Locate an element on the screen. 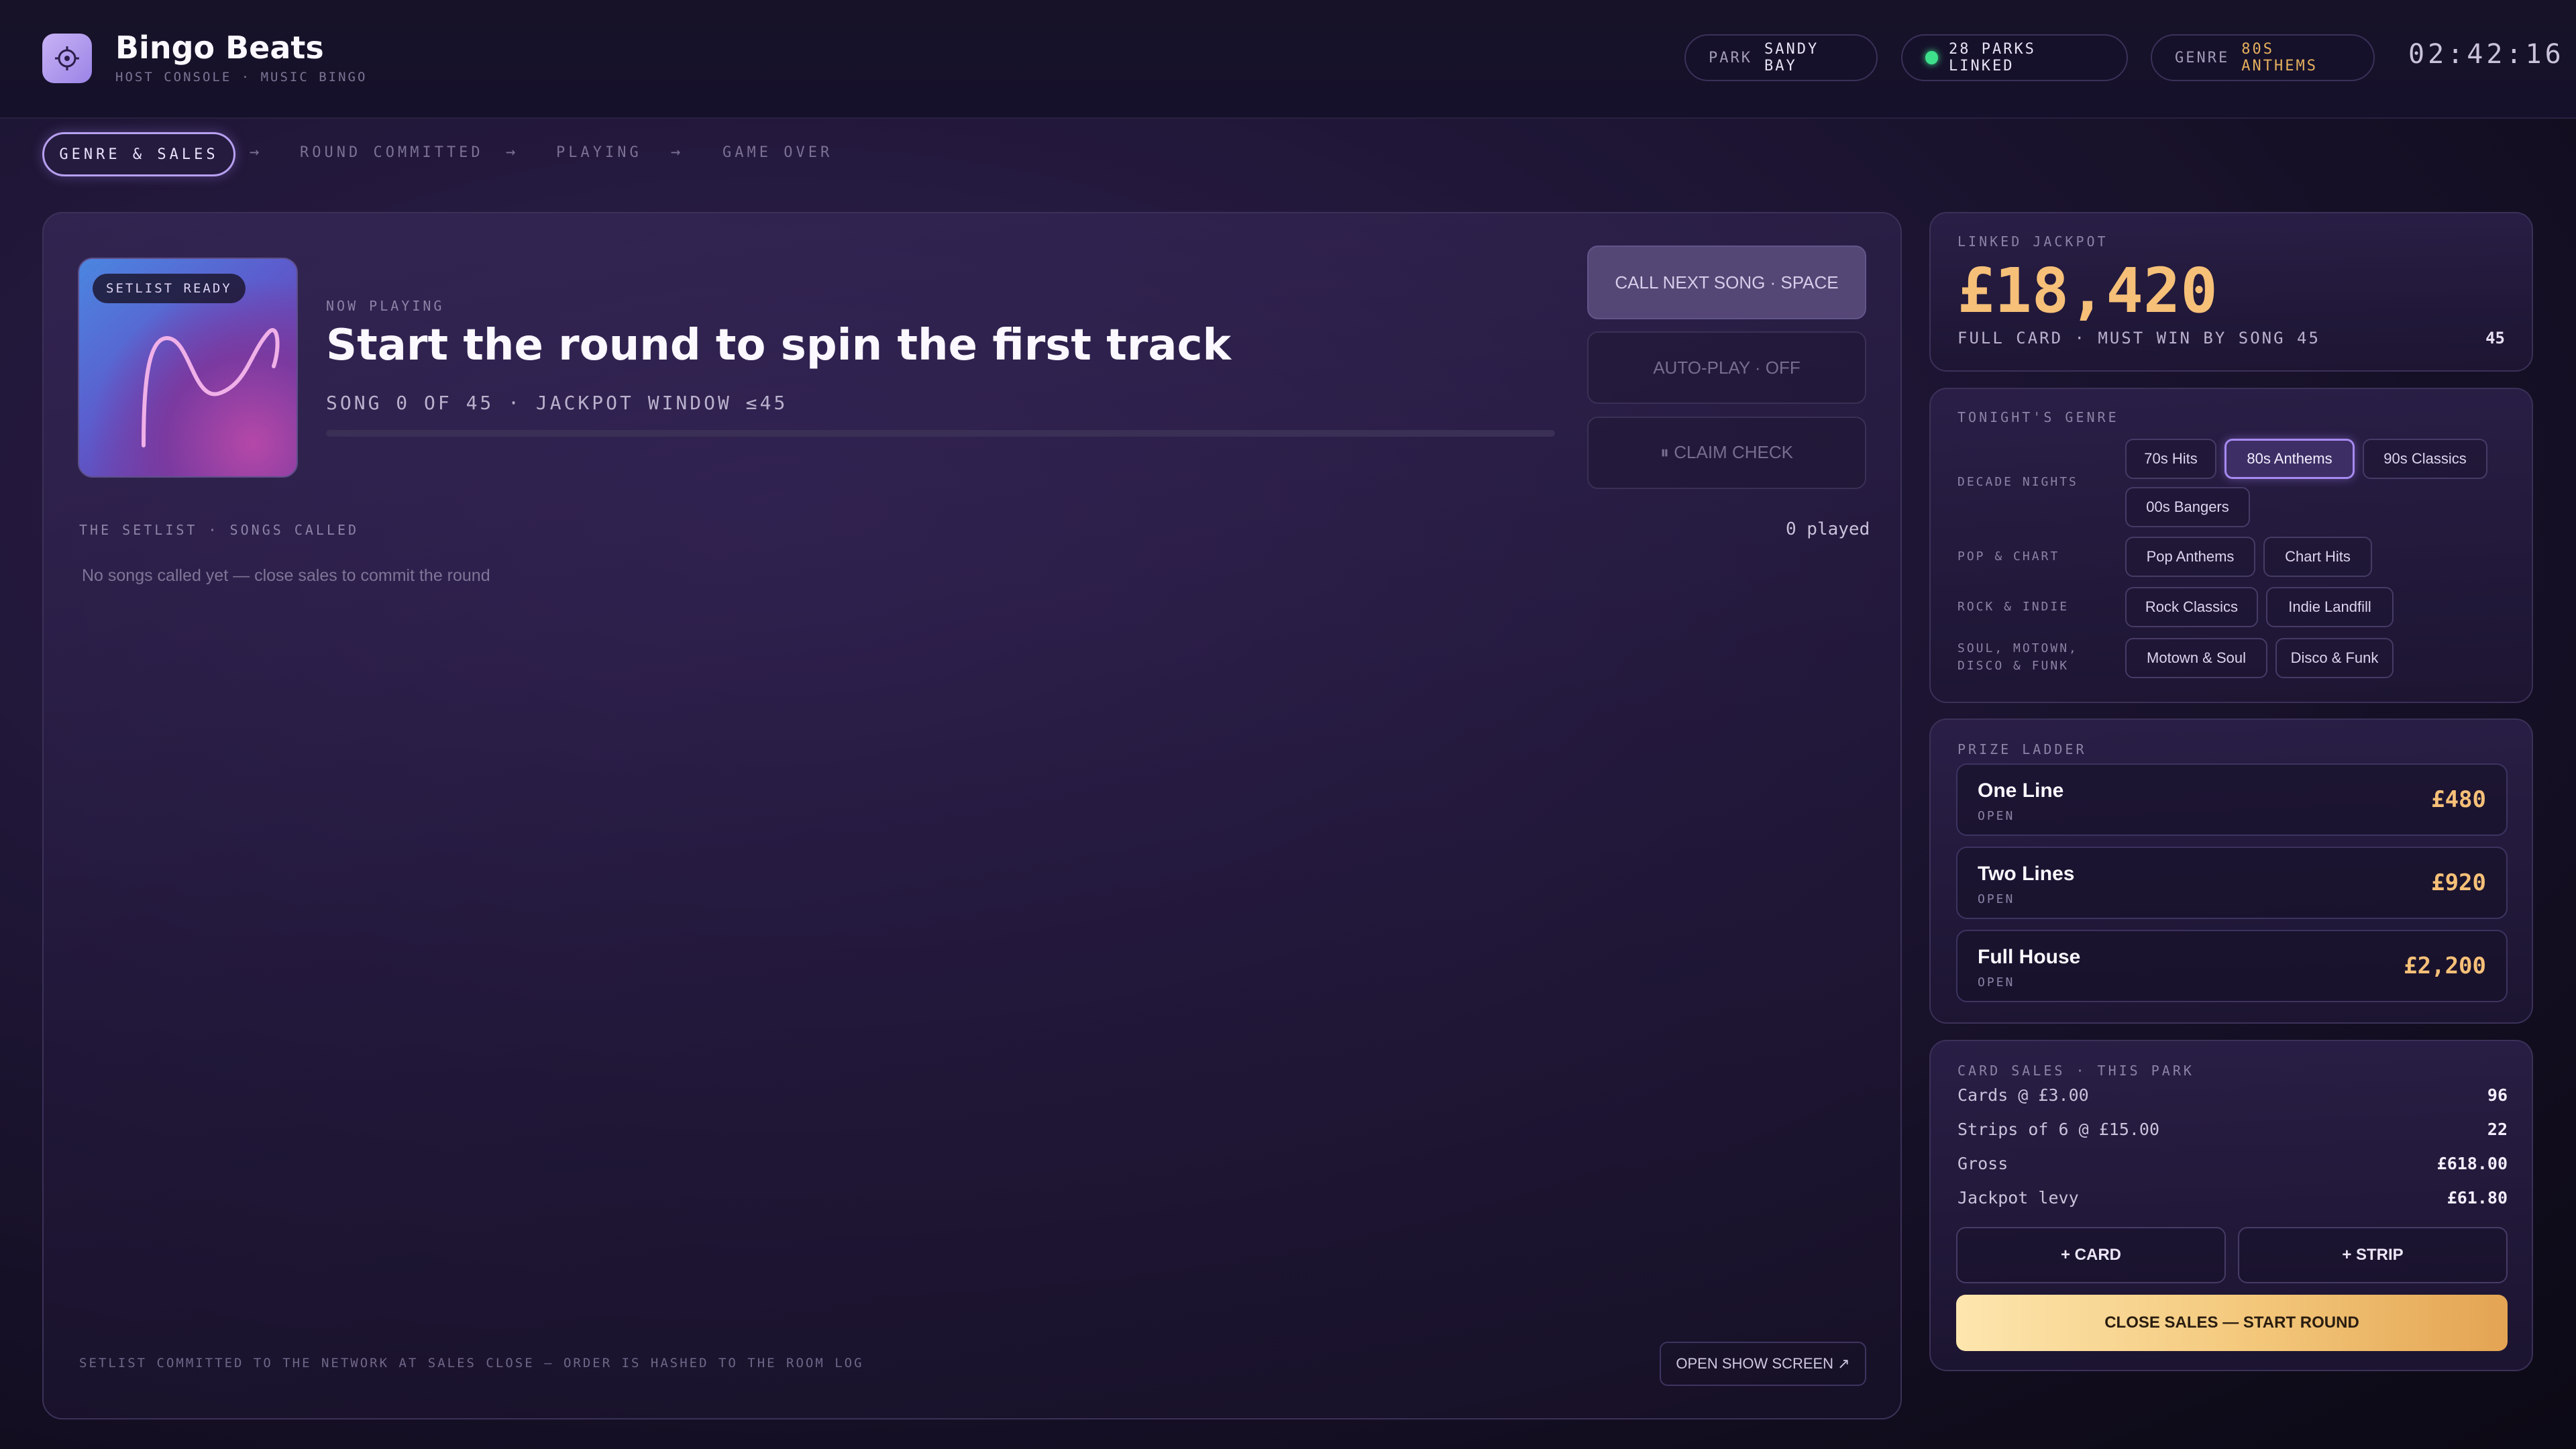 Image resolution: width=2576 pixels, height=1449 pixels. jackpot-sub: FULL CARD · MUST WIN BY SONG 45 is located at coordinates (2138, 338).